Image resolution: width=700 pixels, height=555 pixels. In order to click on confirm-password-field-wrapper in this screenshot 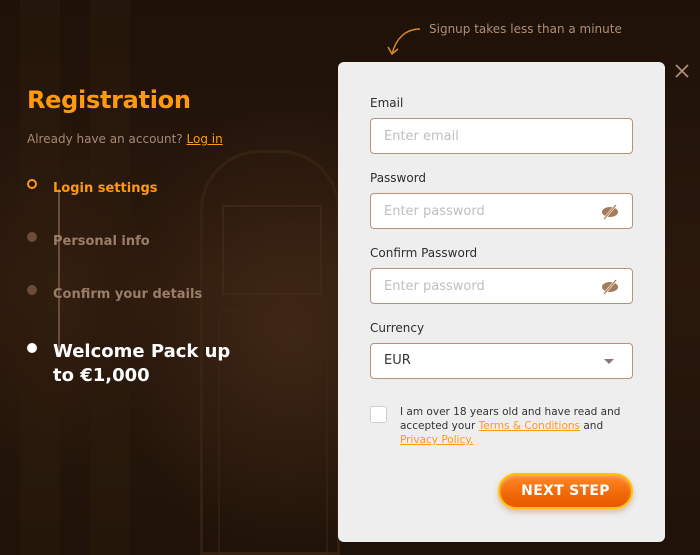, I will do `click(501, 286)`.